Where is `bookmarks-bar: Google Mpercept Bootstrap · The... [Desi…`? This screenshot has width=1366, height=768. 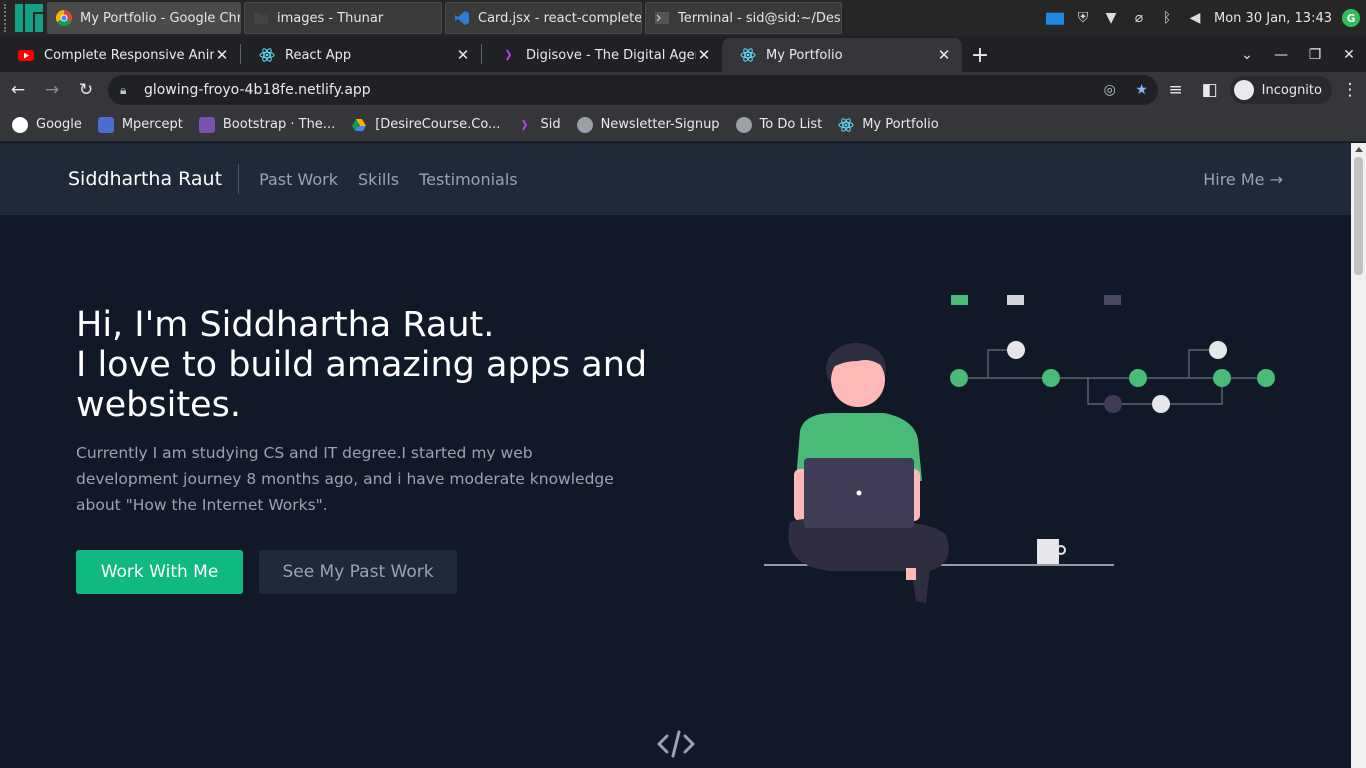 bookmarks-bar: Google Mpercept Bootstrap · The... [Desi… is located at coordinates (683, 125).